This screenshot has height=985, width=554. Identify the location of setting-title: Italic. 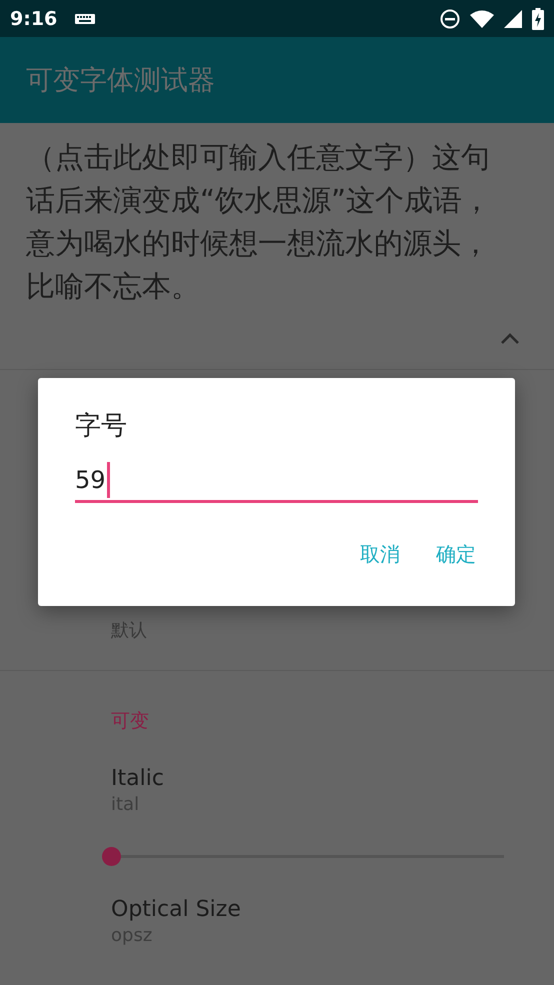
(138, 779).